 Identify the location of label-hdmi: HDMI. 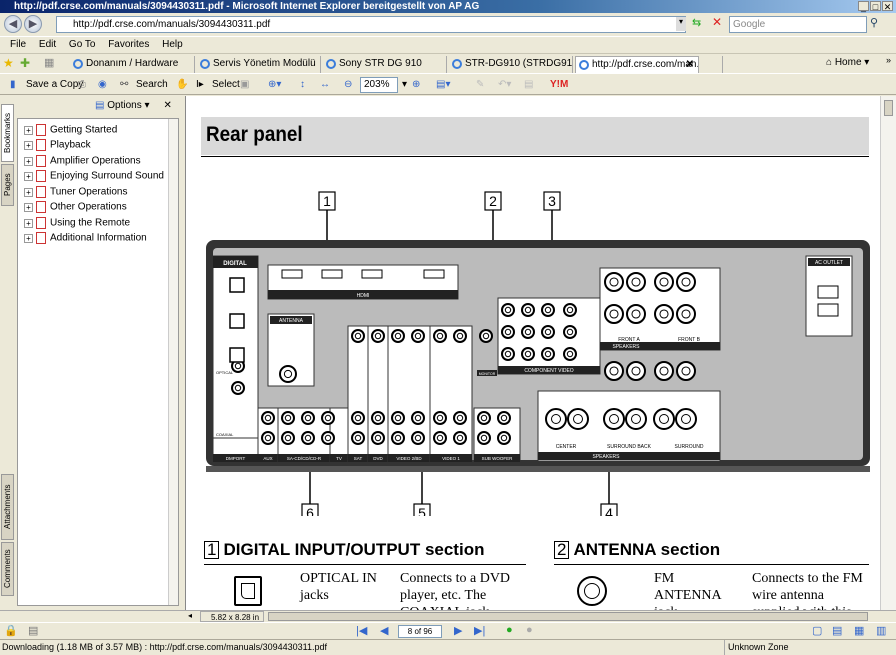
(363, 296).